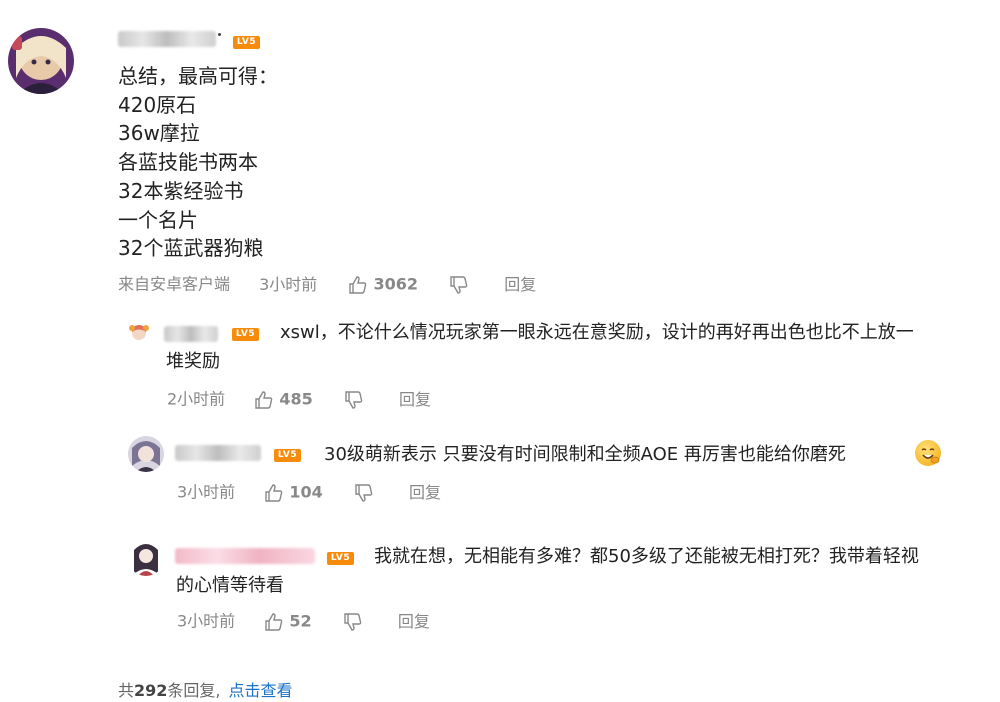 The height and width of the screenshot is (702, 1000). What do you see at coordinates (167, 39) in the screenshot?
I see `commenter-name-blurred` at bounding box center [167, 39].